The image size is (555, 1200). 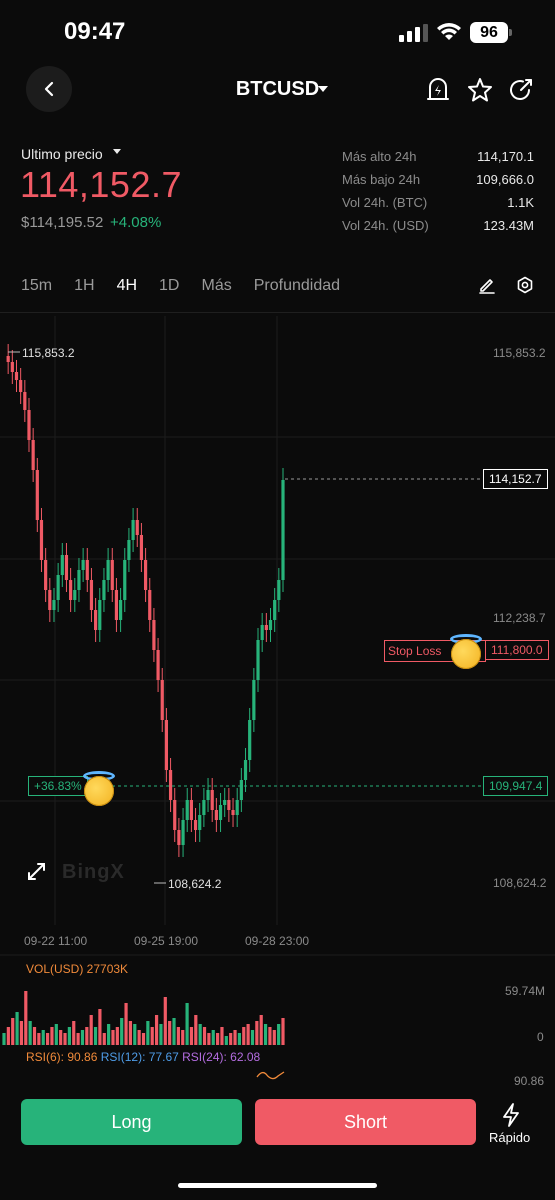 I want to click on x-axis-label: 09-28 23:00, so click(x=277, y=941).